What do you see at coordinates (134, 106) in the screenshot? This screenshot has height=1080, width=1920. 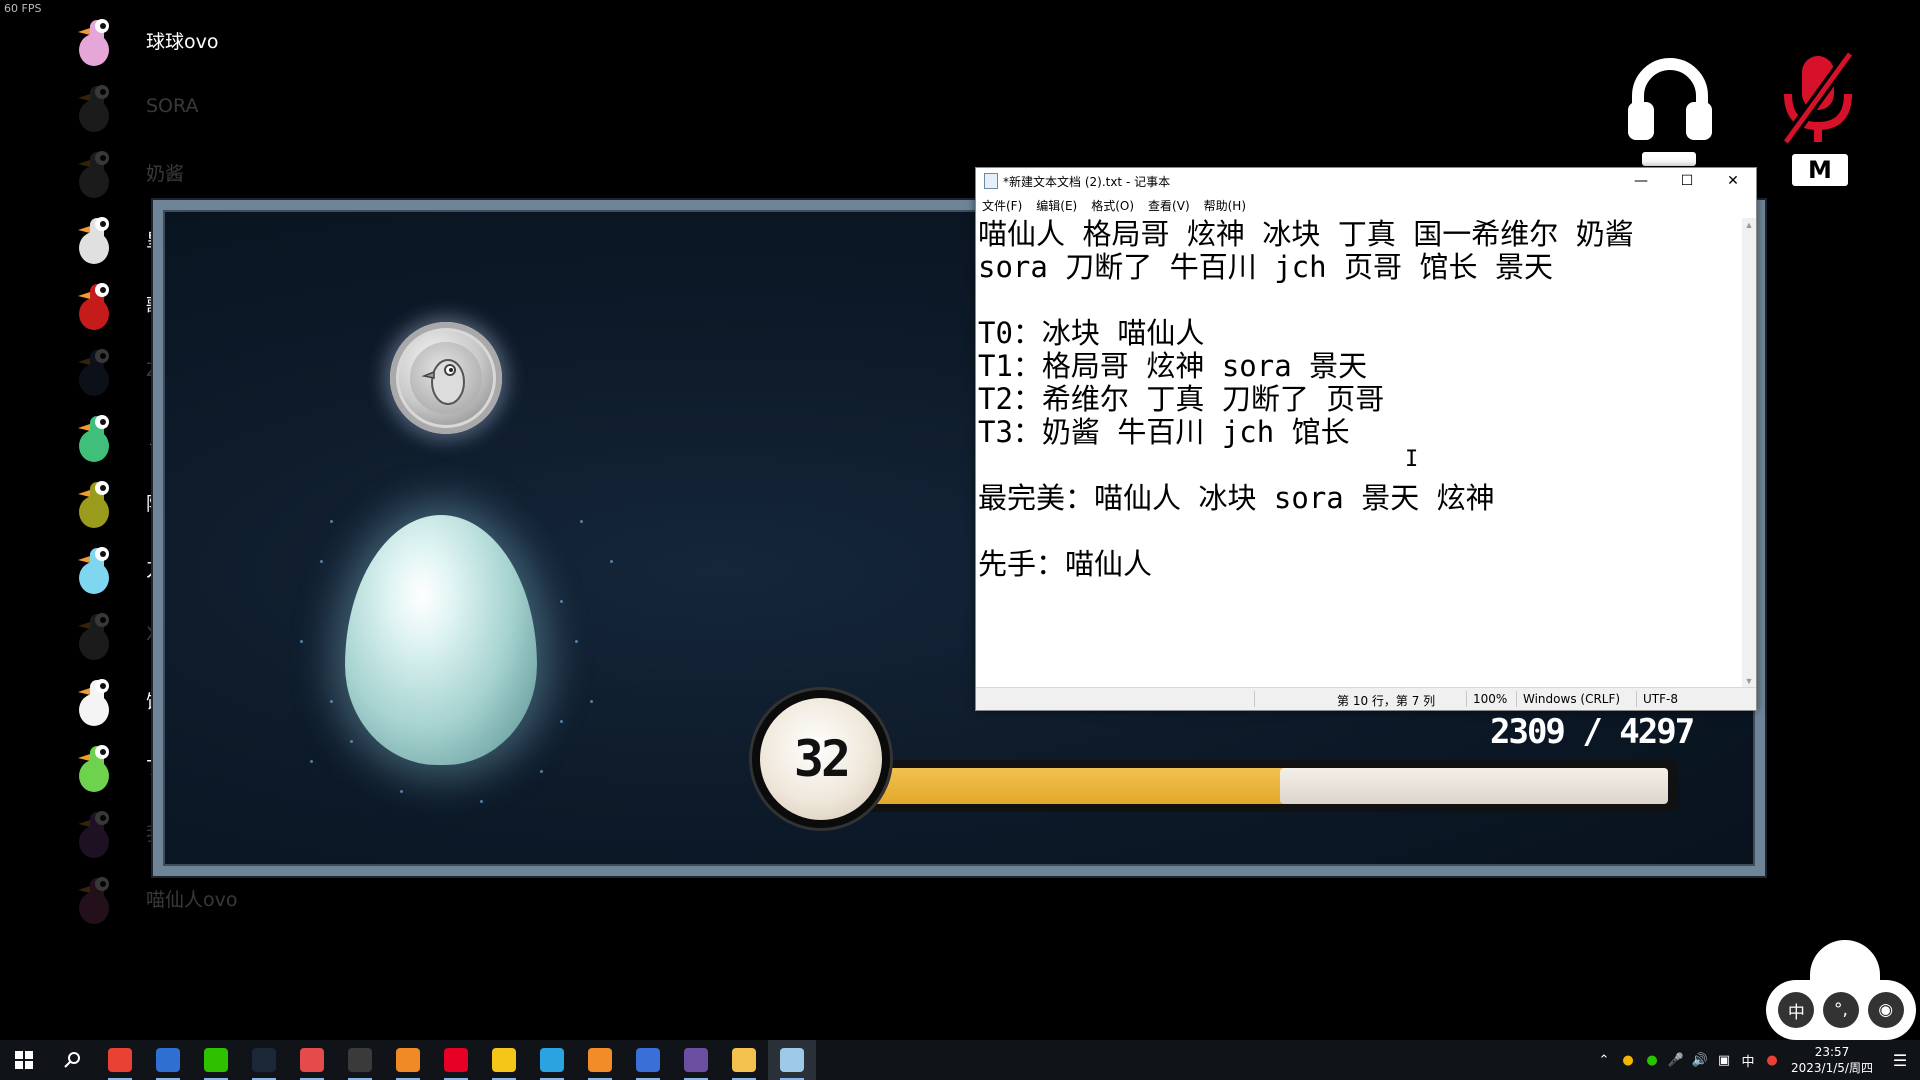 I see `player-row: SORA` at bounding box center [134, 106].